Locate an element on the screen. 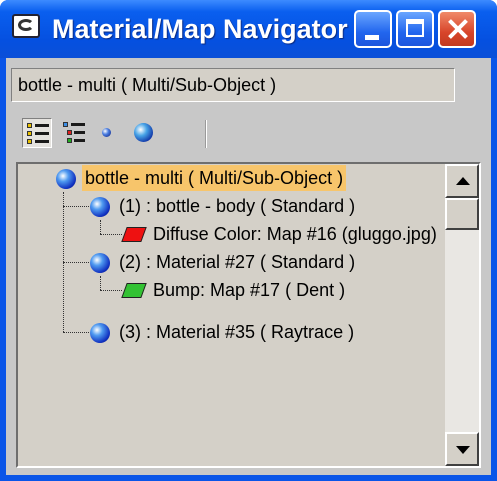 The height and width of the screenshot is (481, 497). scroll-down-button is located at coordinates (462, 449).